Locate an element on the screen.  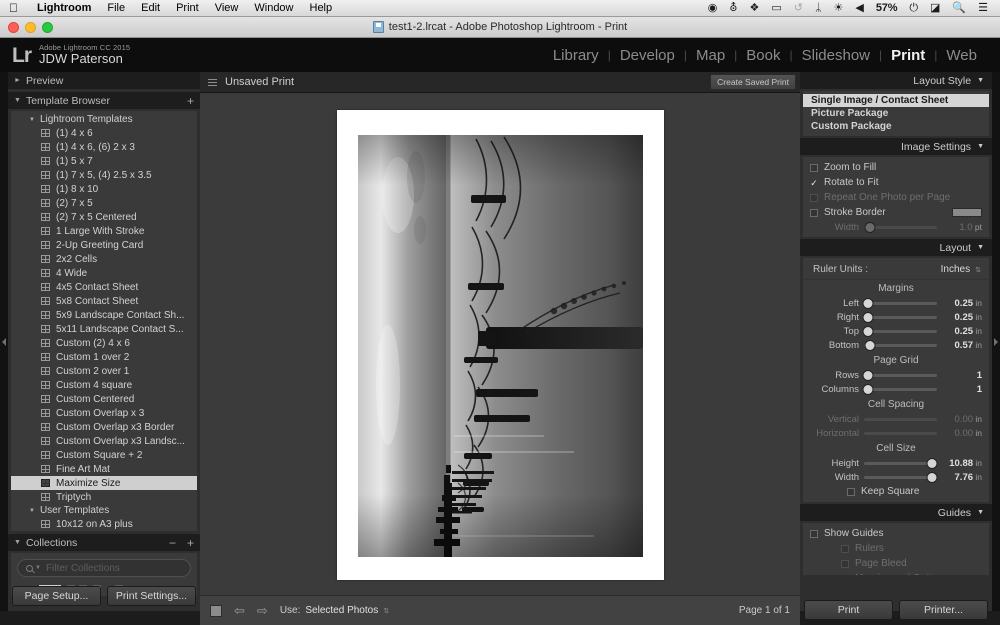
template-item: Custom (2) 4 x 6 is located at coordinates (104, 343).